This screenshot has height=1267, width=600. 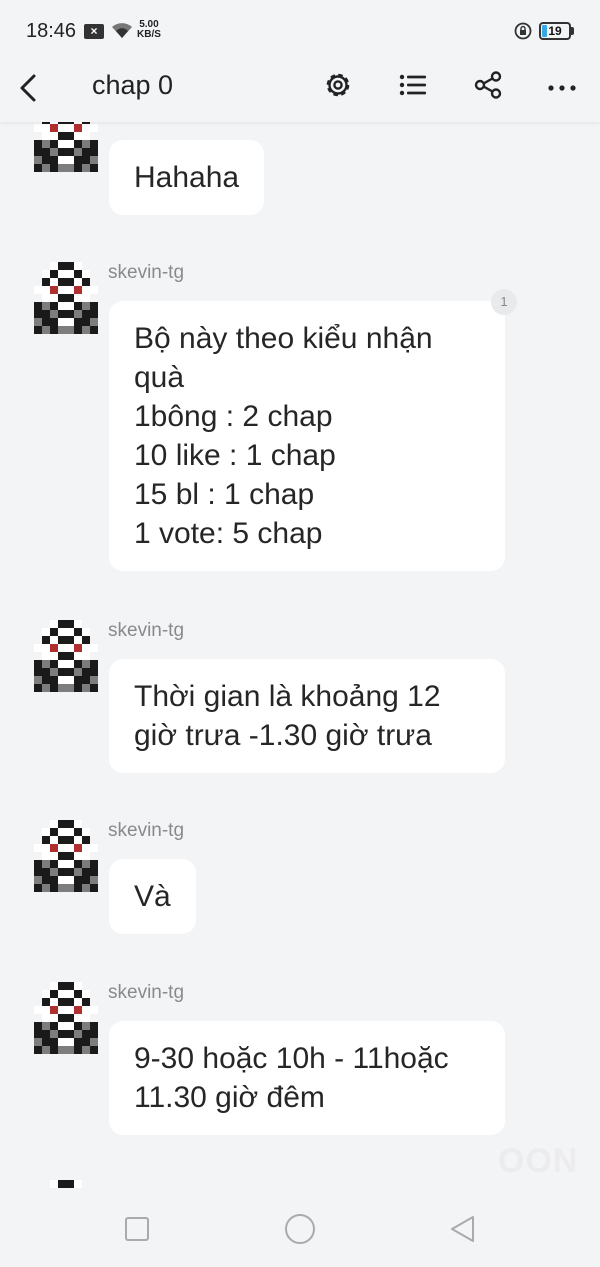 I want to click on circle-icon, so click(x=300, y=1229).